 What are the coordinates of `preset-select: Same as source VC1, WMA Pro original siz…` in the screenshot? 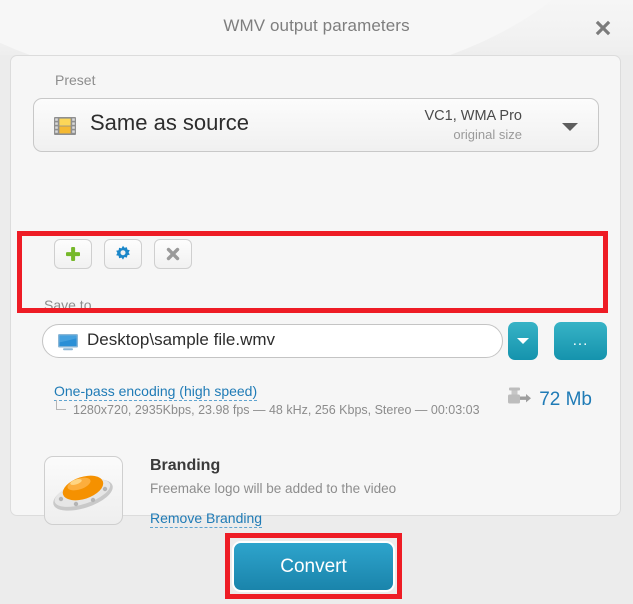 It's located at (316, 125).